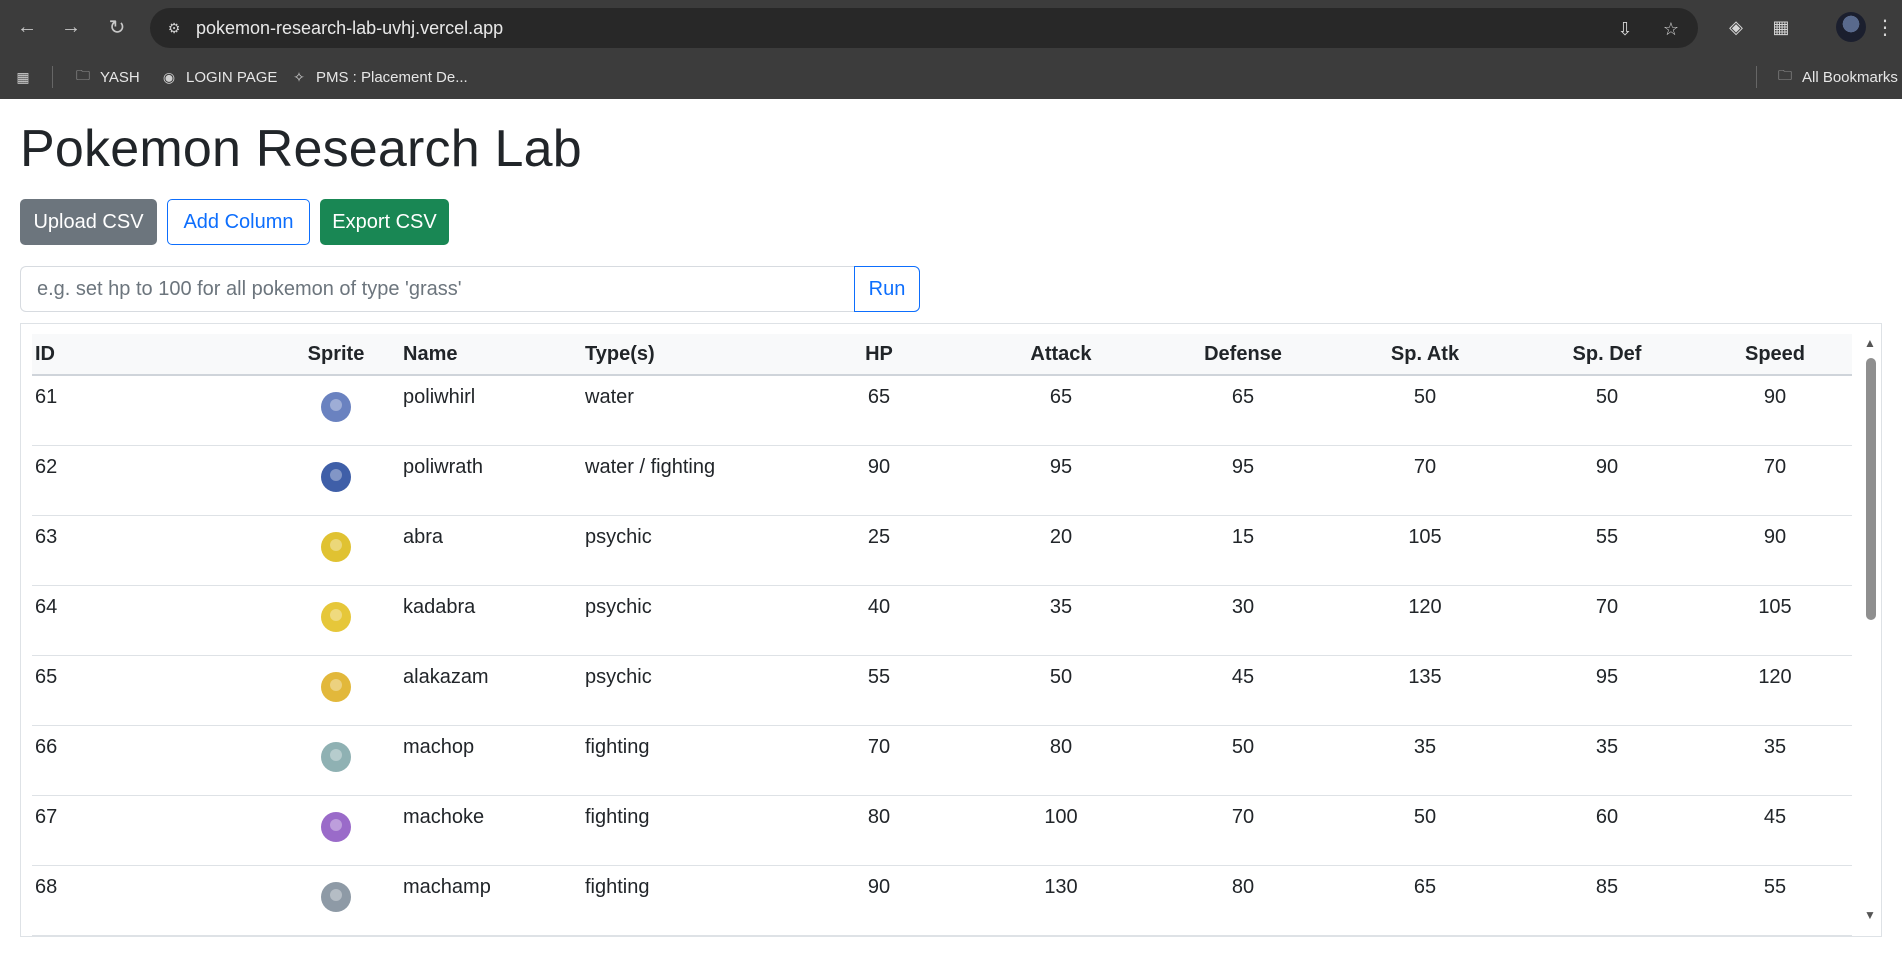 This screenshot has height=957, width=1902. I want to click on extensions-puzzle-icon: ▦, so click(1781, 27).